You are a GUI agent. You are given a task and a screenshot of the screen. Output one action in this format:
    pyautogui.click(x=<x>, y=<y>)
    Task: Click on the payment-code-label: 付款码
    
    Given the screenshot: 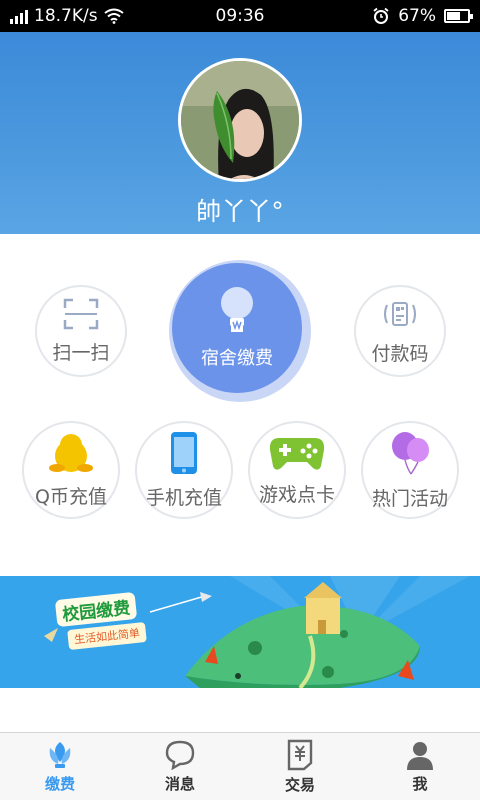 What is the action you would take?
    pyautogui.click(x=400, y=353)
    